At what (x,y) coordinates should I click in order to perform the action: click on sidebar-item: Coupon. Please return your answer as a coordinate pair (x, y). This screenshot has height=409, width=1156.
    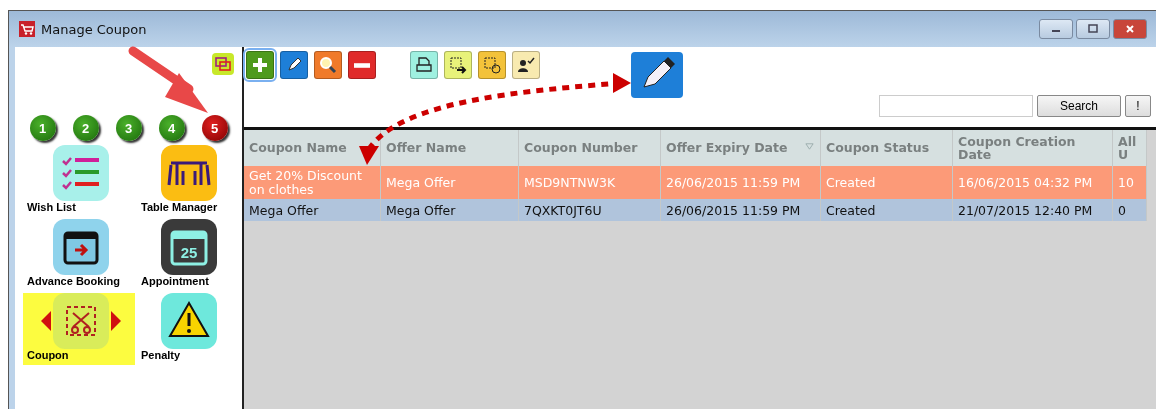
    Looking at the image, I should click on (79, 329).